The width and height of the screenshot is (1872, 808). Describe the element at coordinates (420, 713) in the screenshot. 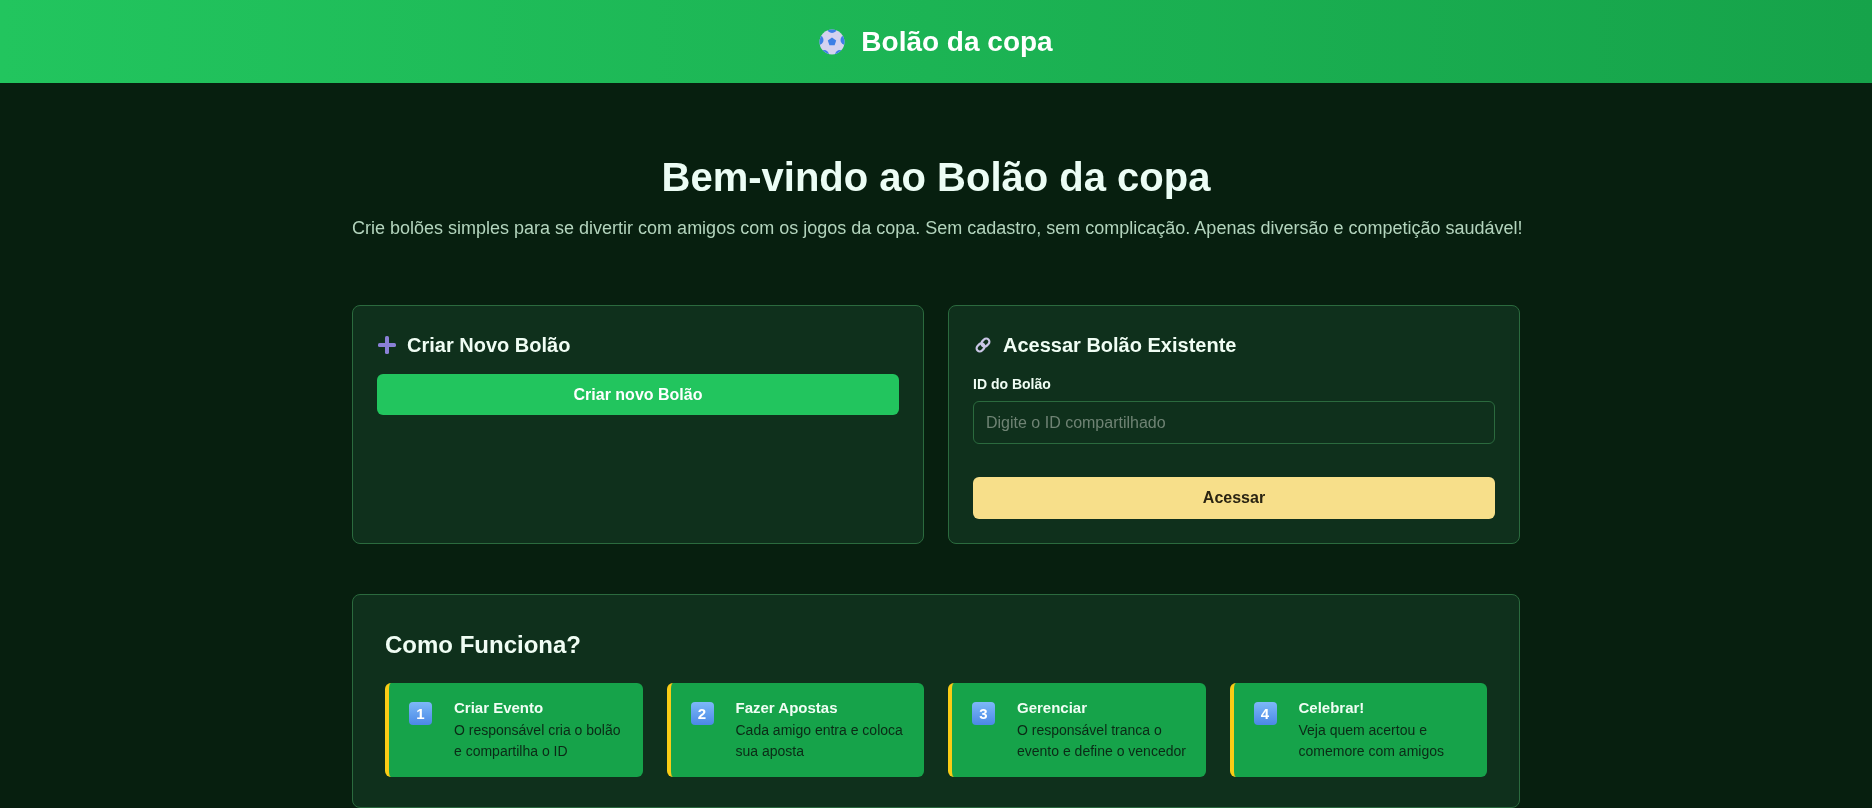

I see `step-number: 1` at that location.